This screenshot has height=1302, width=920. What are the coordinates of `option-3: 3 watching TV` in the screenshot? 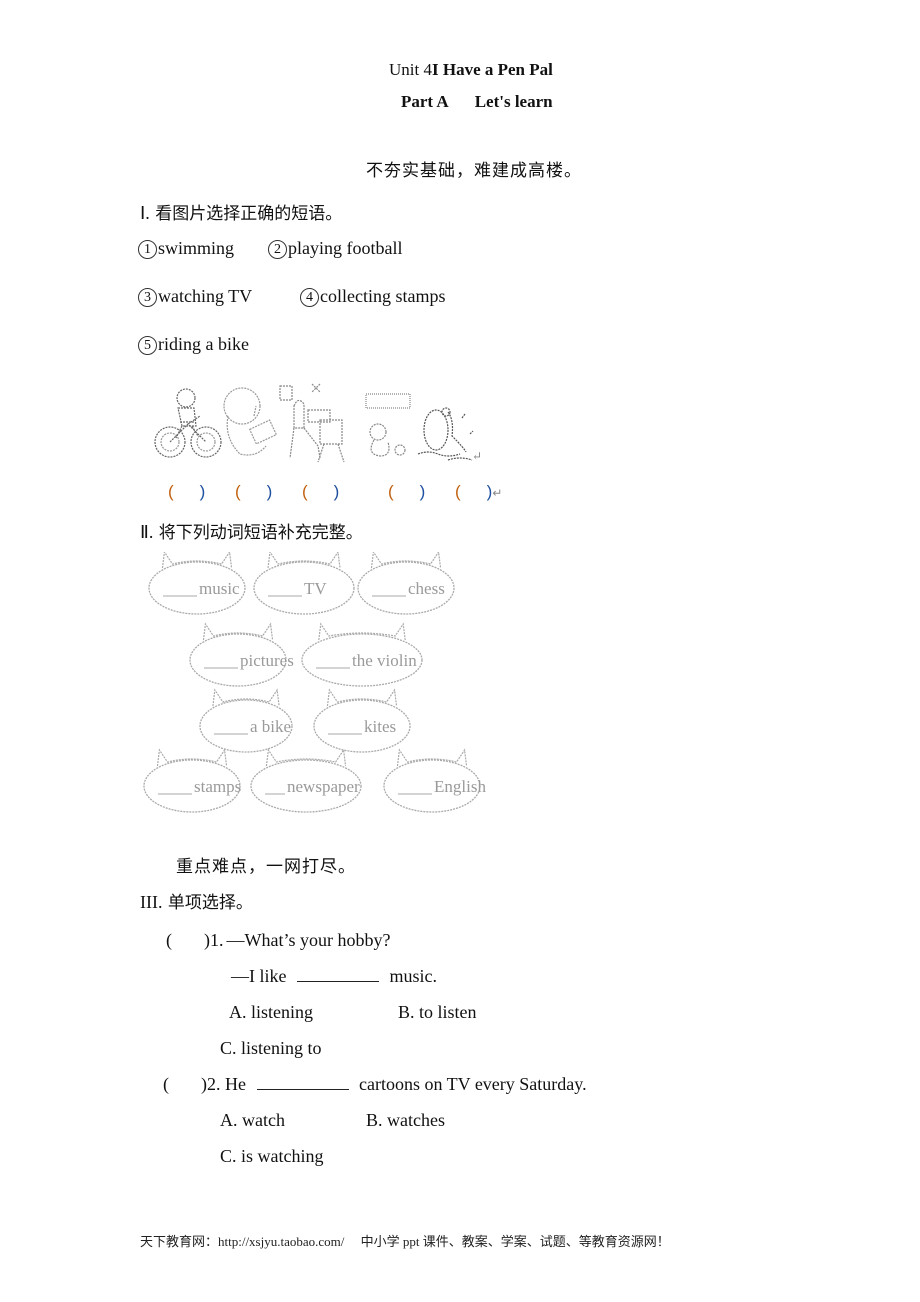 It's located at (195, 296).